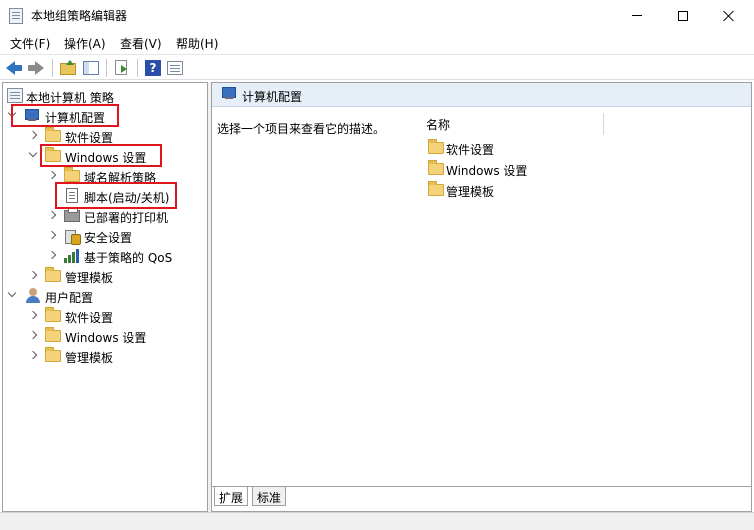  What do you see at coordinates (487, 171) in the screenshot?
I see `list-item-label: Windows 设置` at bounding box center [487, 171].